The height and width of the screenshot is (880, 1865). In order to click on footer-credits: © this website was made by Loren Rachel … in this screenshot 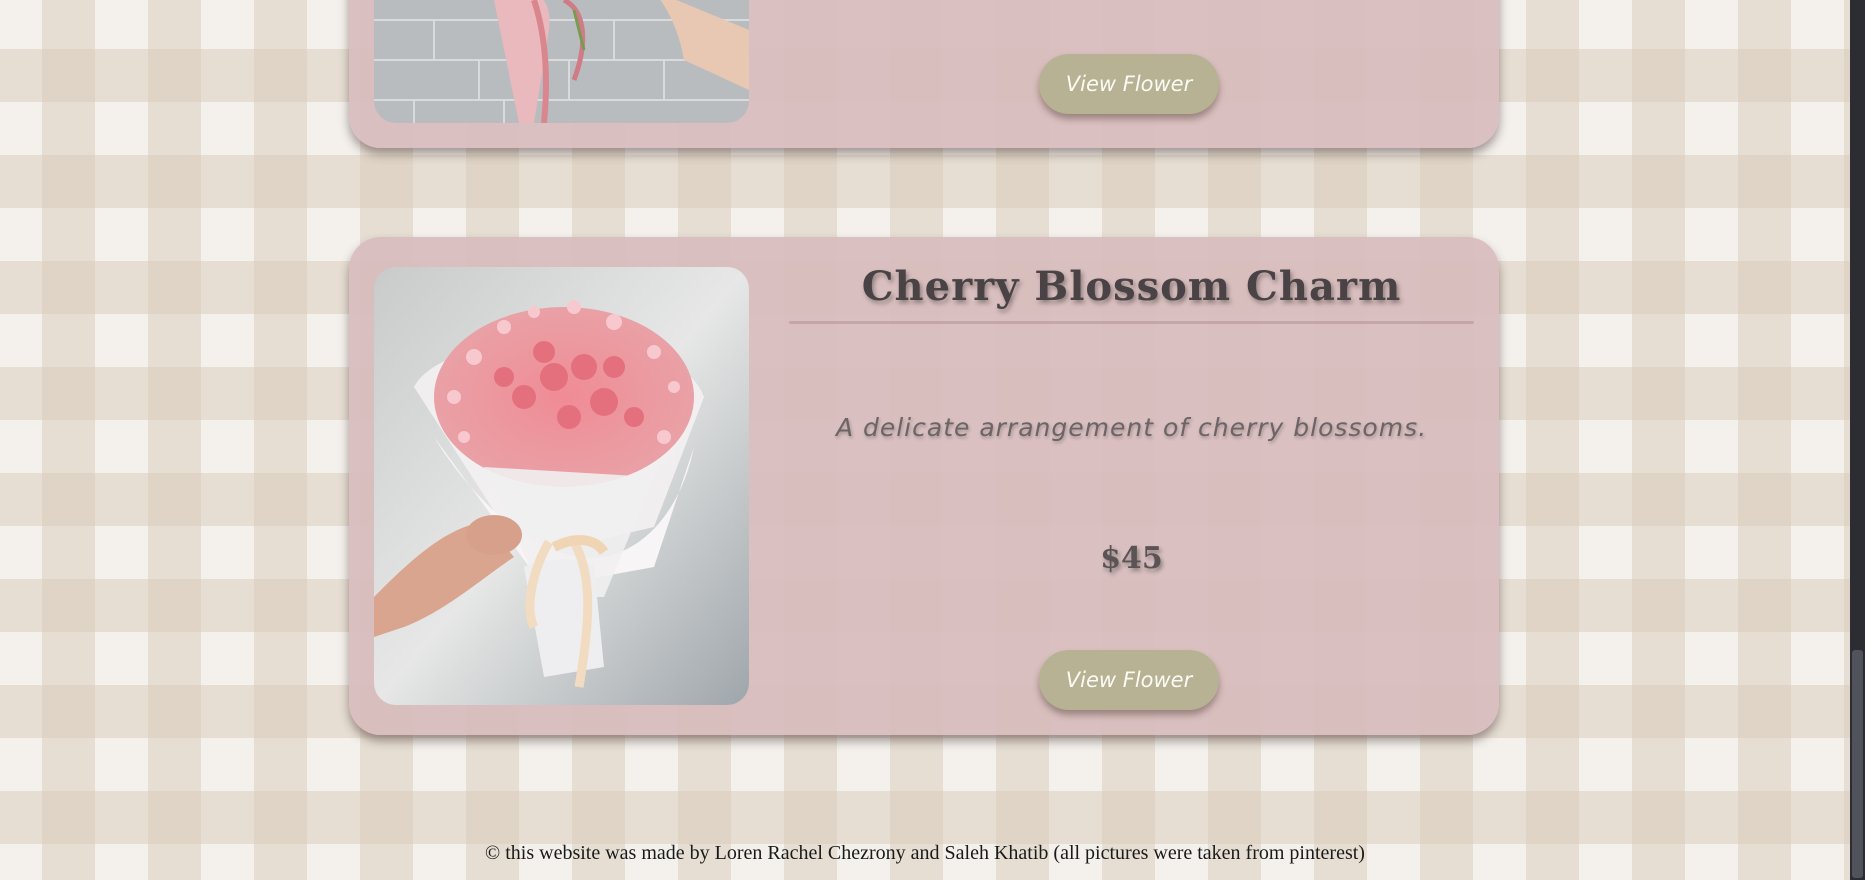, I will do `click(925, 853)`.